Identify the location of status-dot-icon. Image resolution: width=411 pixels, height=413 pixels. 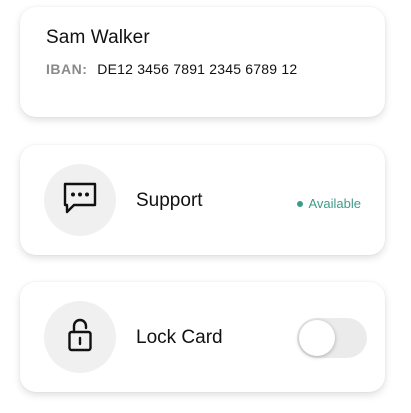
(300, 203).